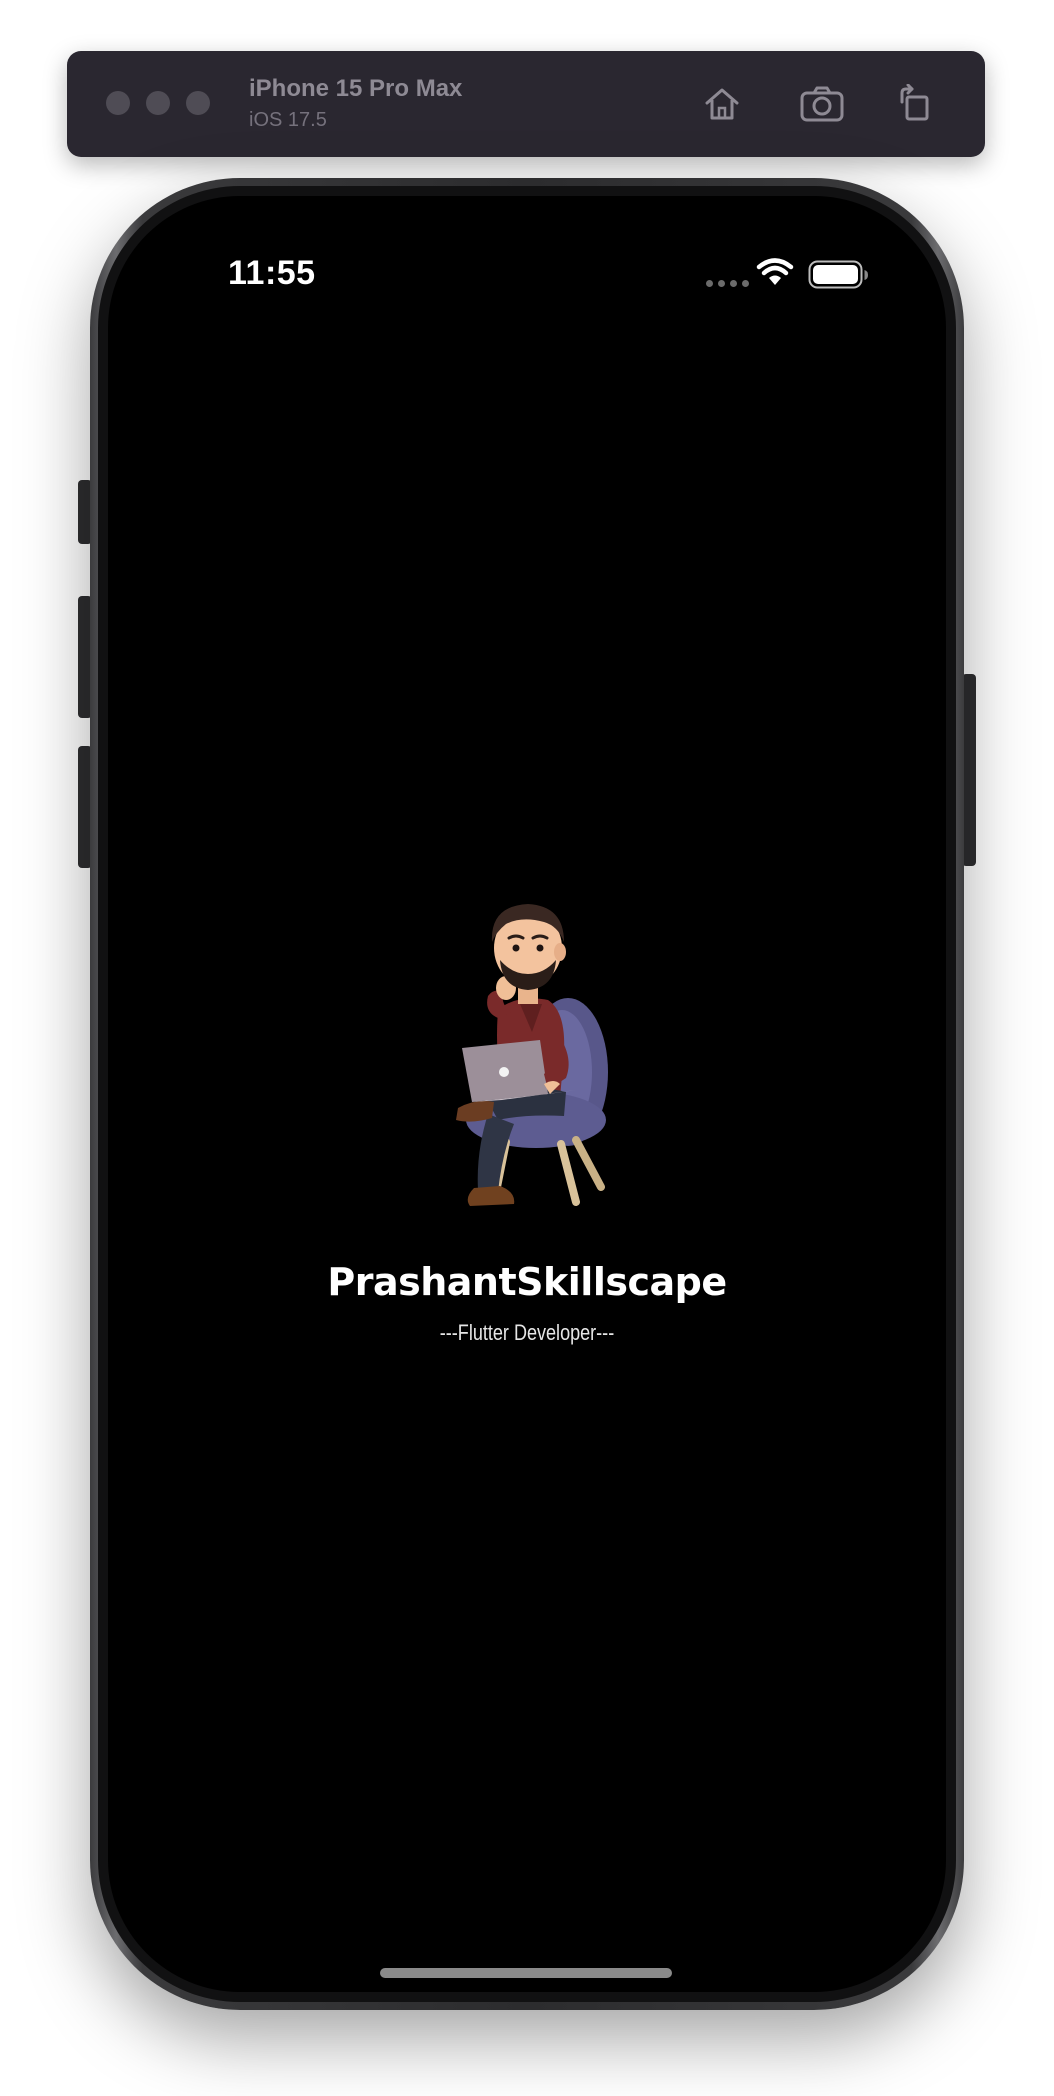  Describe the element at coordinates (118, 103) in the screenshot. I see `window-close-button` at that location.